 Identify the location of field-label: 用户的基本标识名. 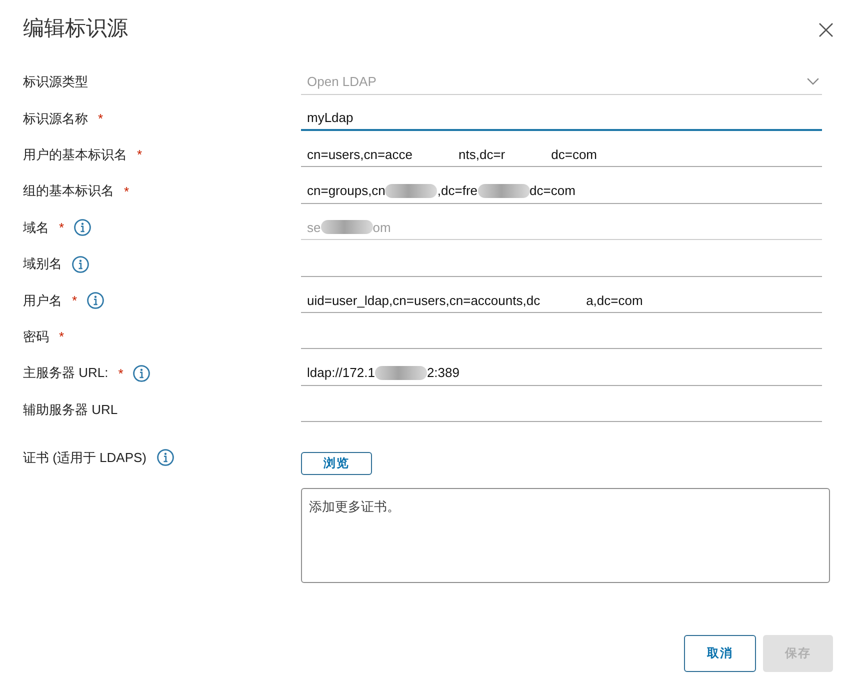
(75, 155).